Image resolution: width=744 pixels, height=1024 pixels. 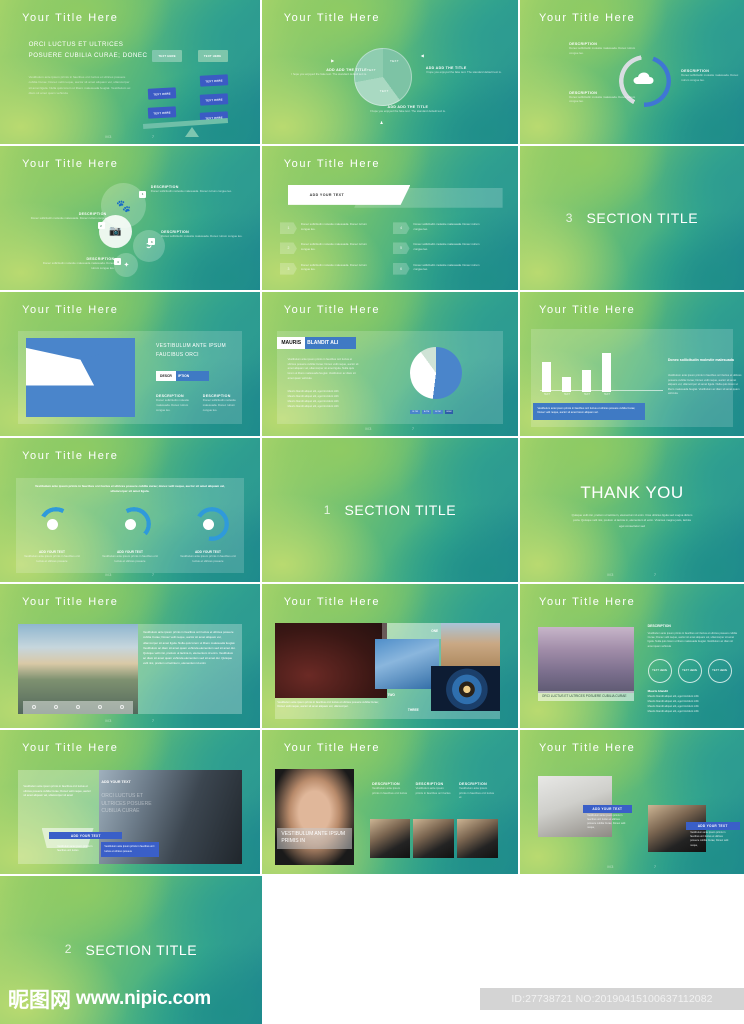 I want to click on bar-labels: TEXT TEXT TEXT TEXT, so click(x=576, y=394).